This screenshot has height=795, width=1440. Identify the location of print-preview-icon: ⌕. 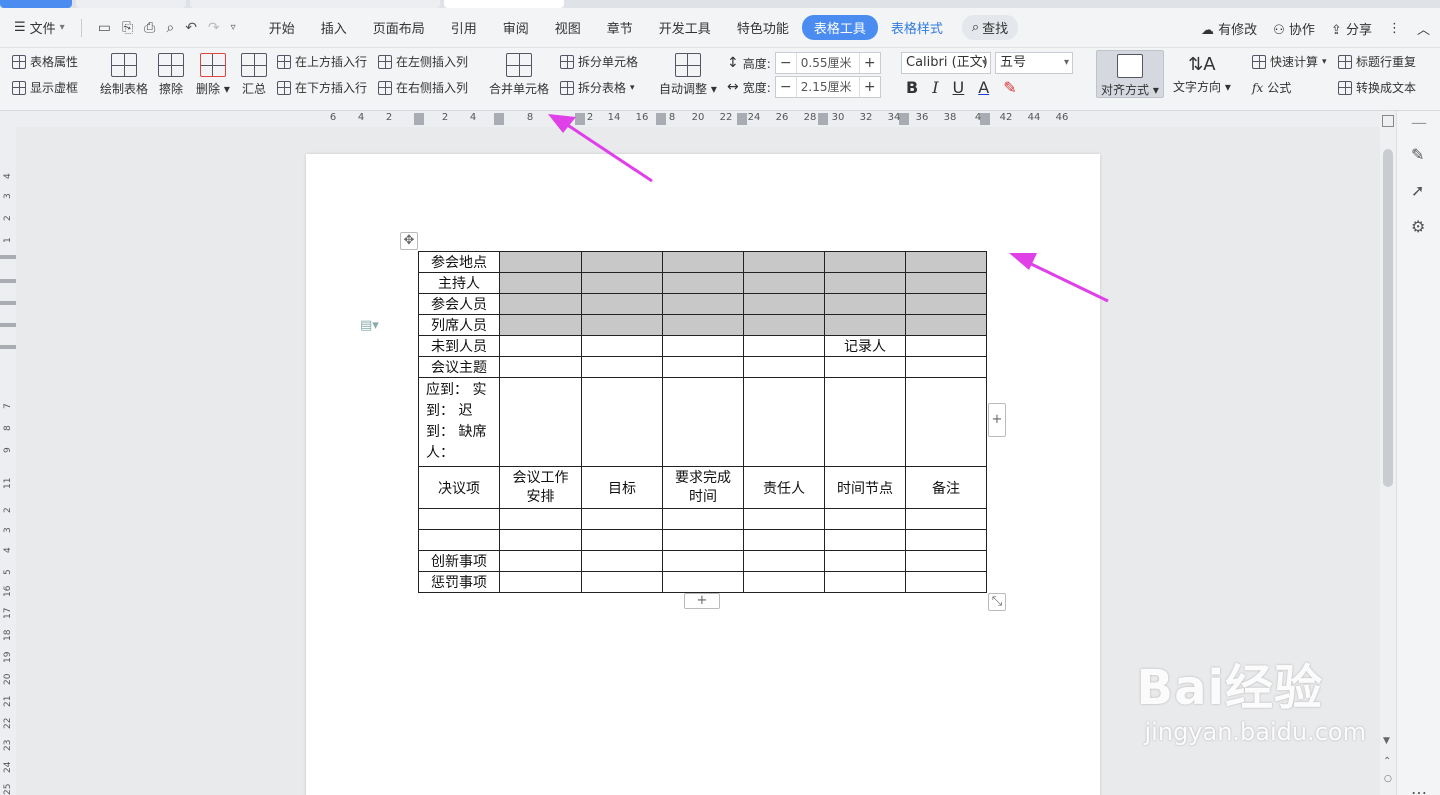
(170, 28).